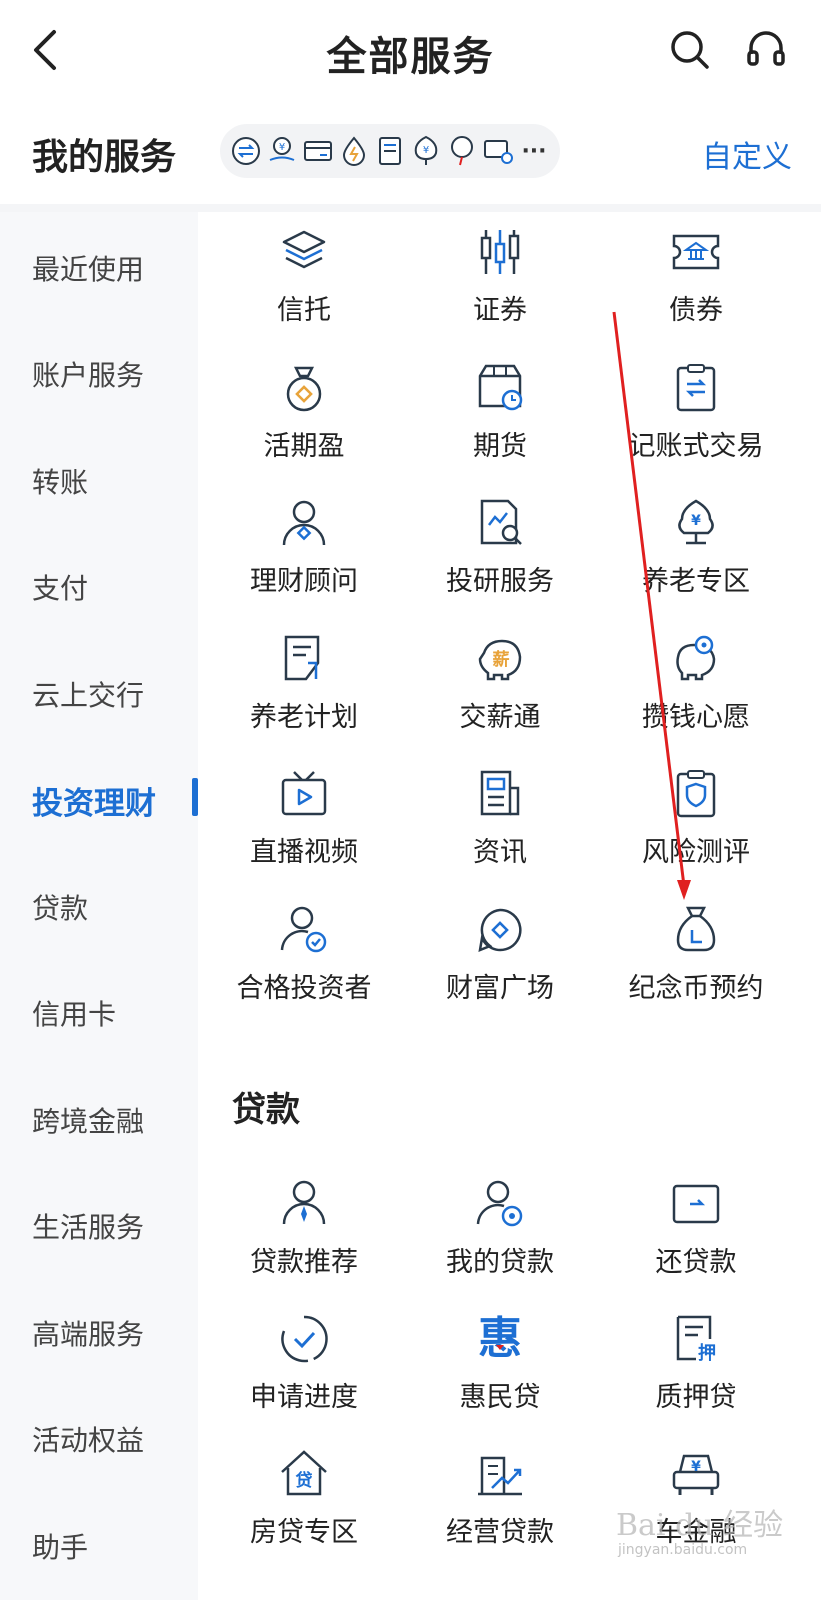  Describe the element at coordinates (683, 1550) in the screenshot. I see `watermark-url: jingyan.baidu.com` at that location.